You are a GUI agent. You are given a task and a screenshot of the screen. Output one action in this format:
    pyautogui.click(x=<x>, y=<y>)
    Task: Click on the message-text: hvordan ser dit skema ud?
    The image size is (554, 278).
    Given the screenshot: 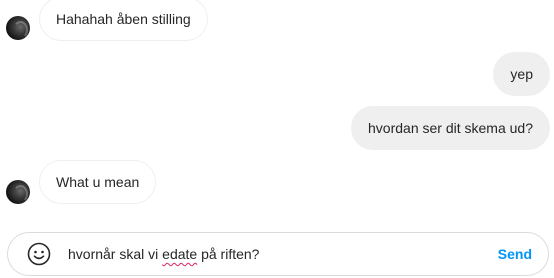 What is the action you would take?
    pyautogui.click(x=450, y=128)
    